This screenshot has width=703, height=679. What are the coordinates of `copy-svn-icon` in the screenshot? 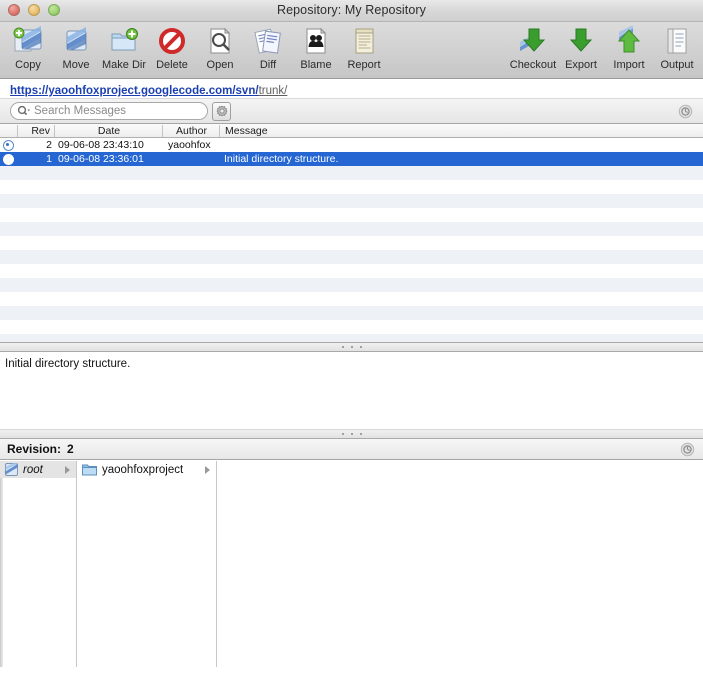 It's located at (28, 41).